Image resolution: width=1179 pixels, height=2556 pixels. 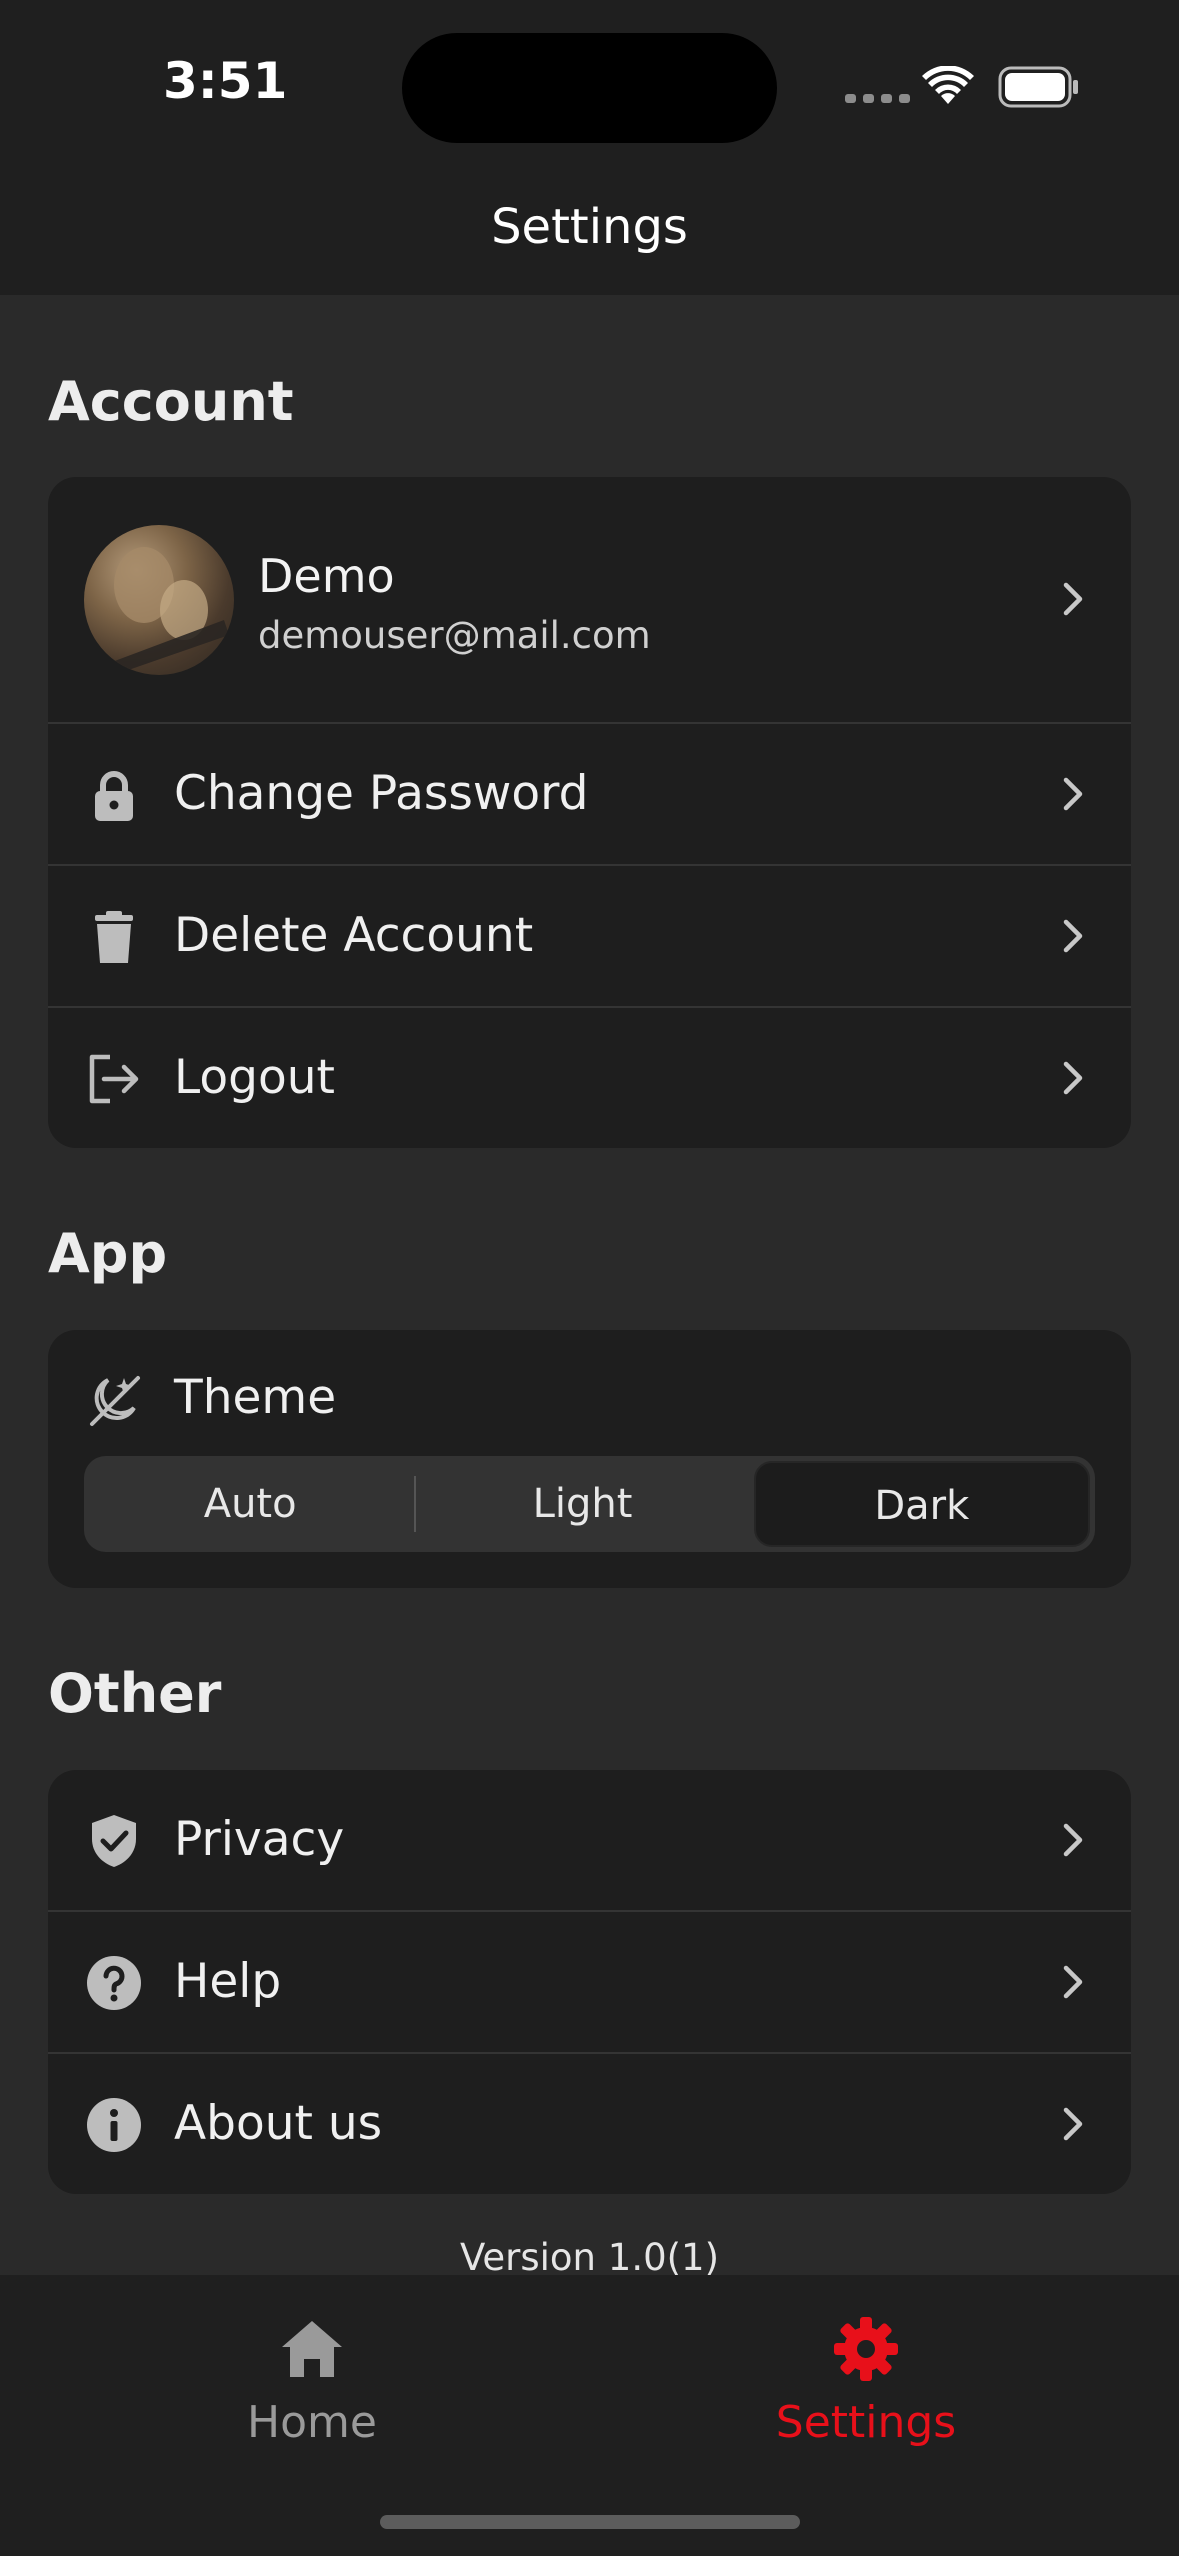 I want to click on privacy-row: Privacy, so click(x=589, y=1840).